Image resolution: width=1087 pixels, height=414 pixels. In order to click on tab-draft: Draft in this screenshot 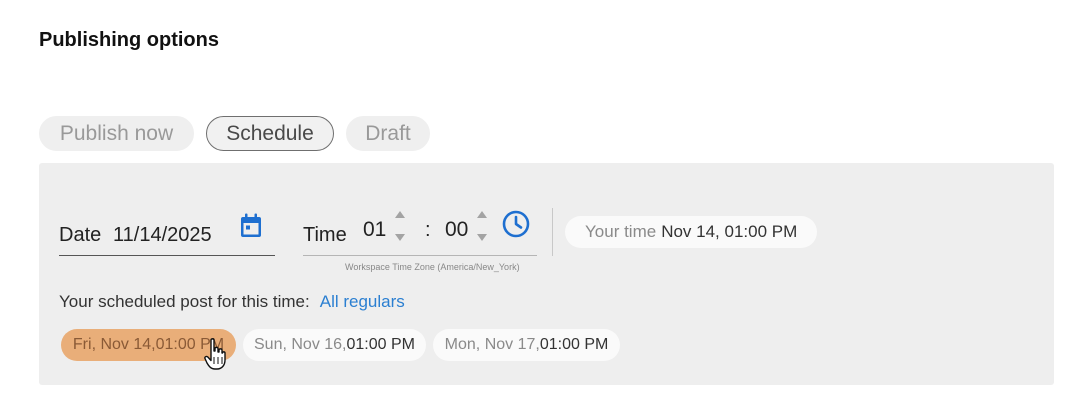, I will do `click(388, 133)`.